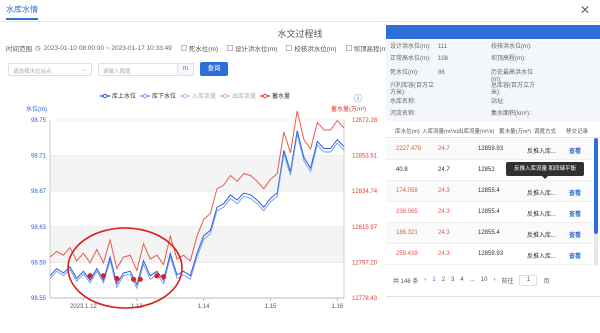 This screenshot has width=600, height=333. What do you see at coordinates (402, 170) in the screenshot?
I see `table-cell: 40.8` at bounding box center [402, 170].